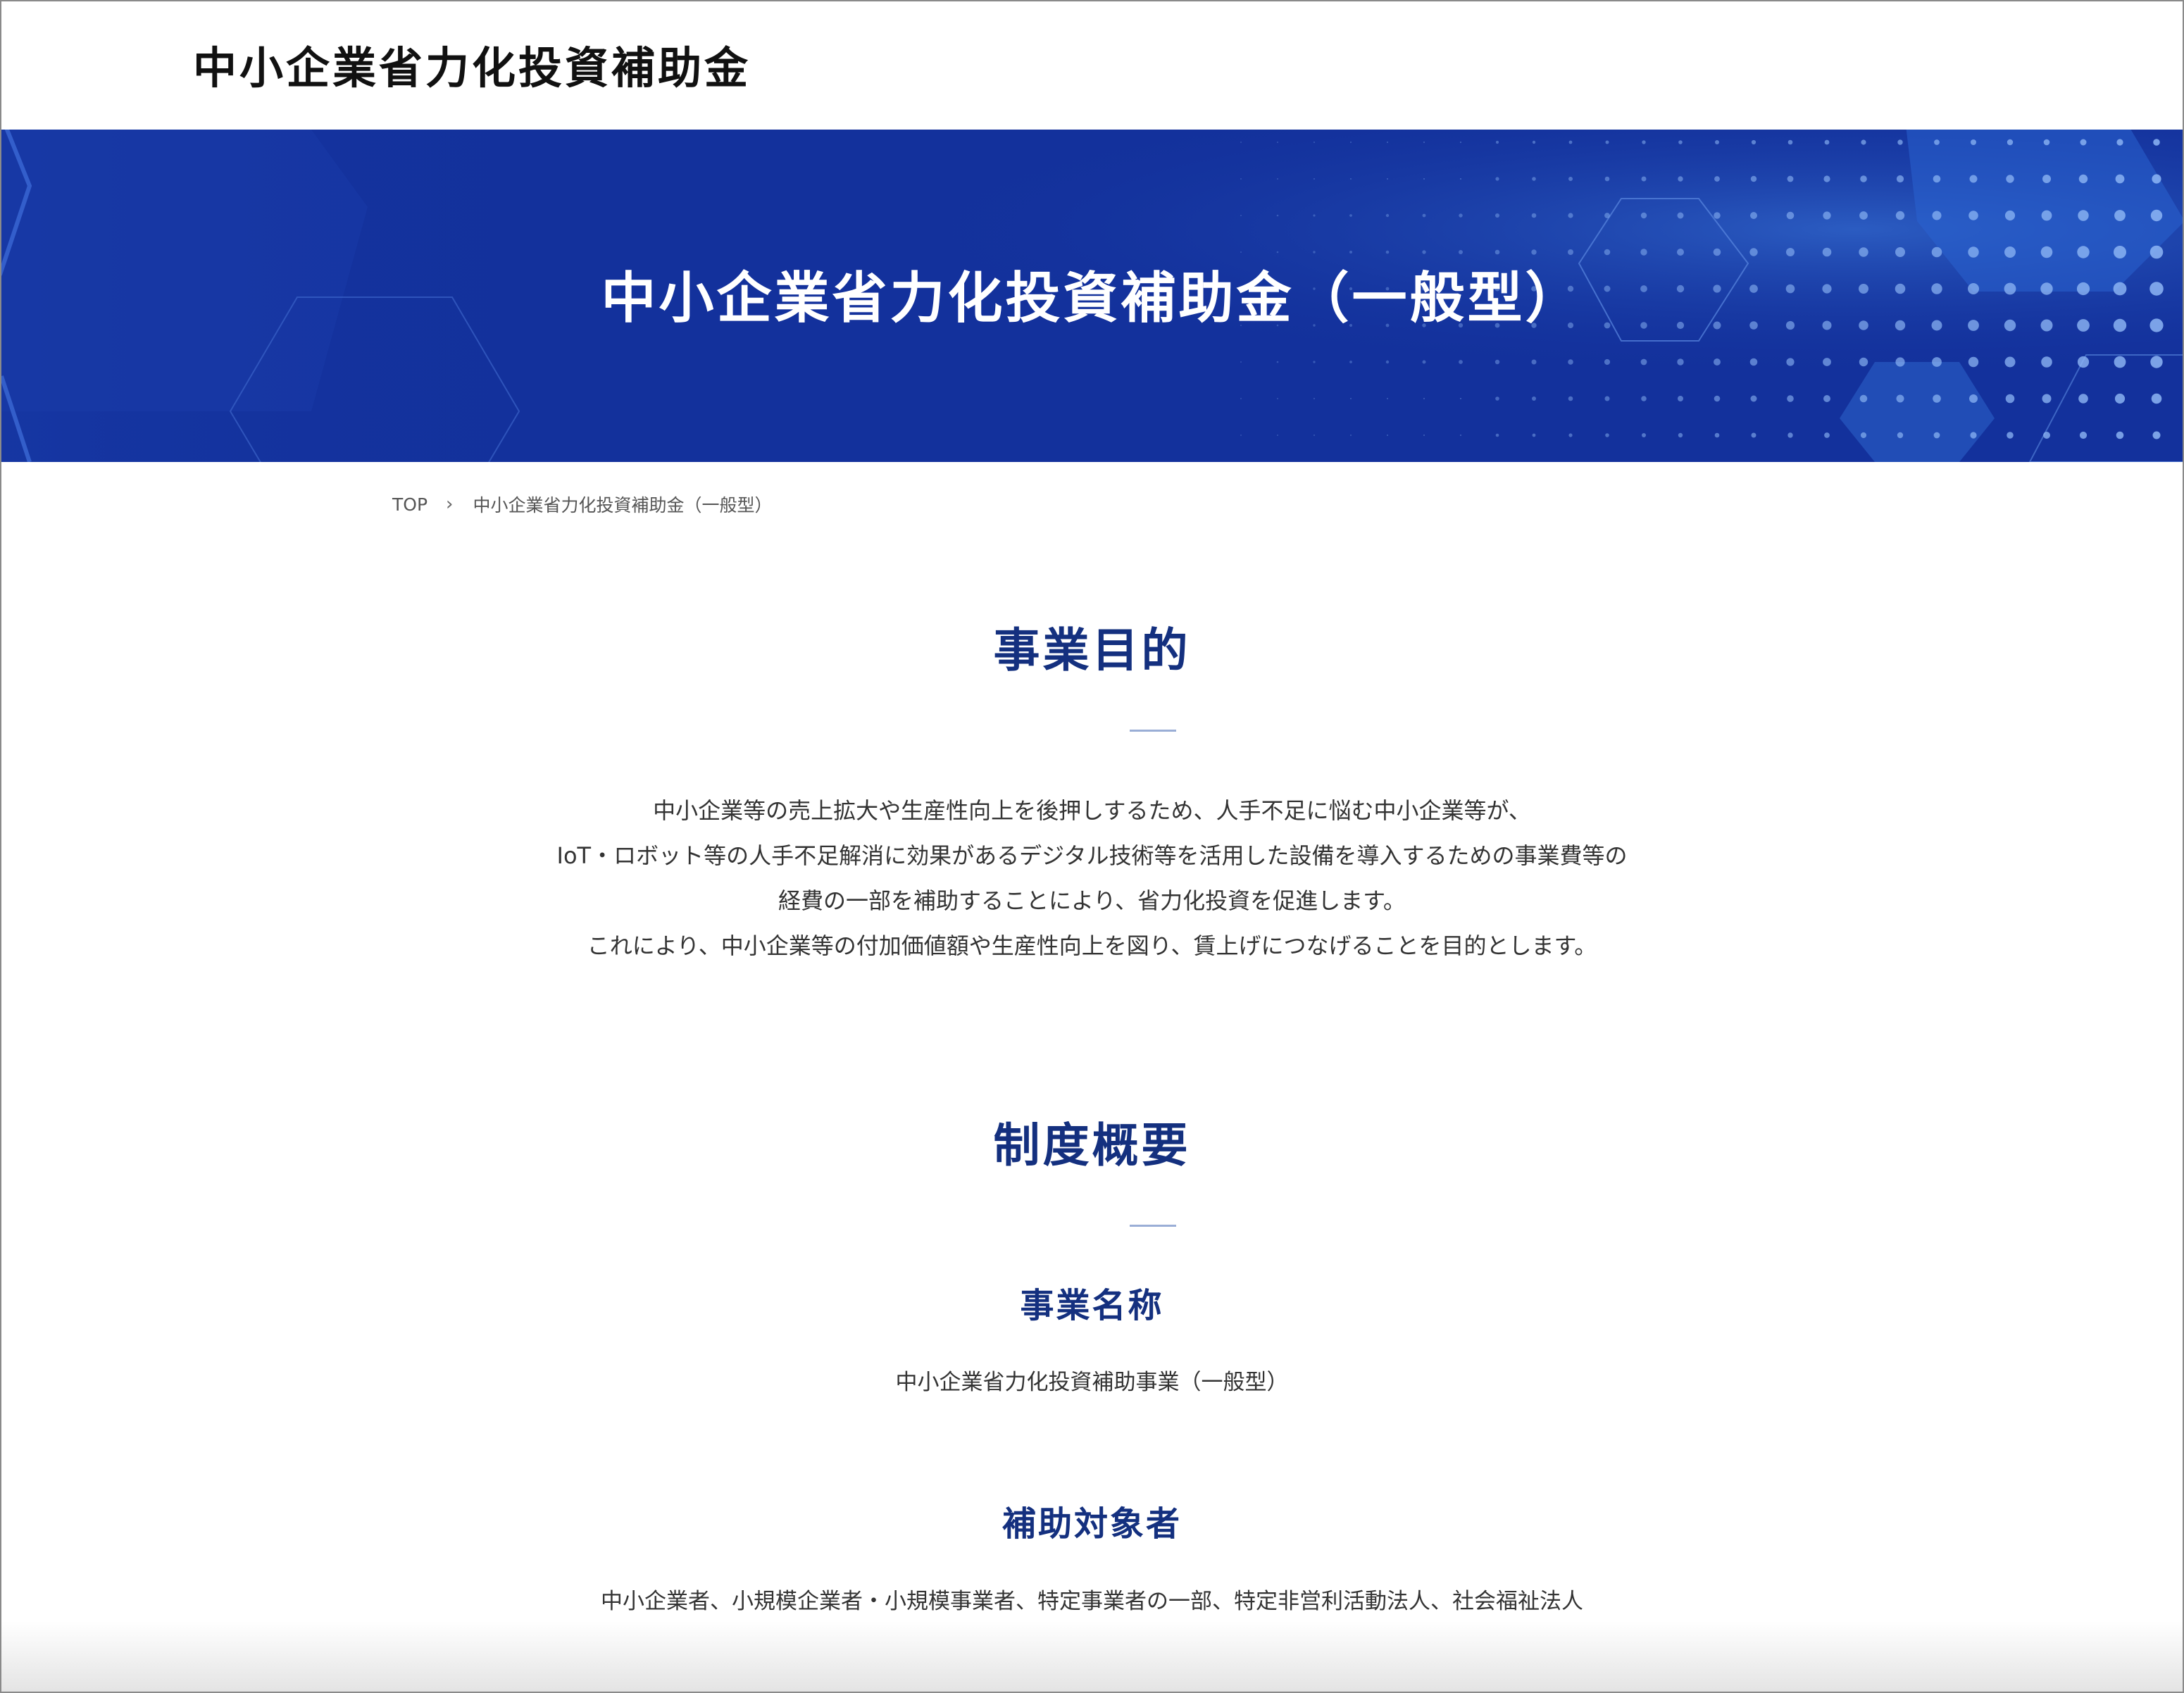 This screenshot has height=1693, width=2184. What do you see at coordinates (450, 504) in the screenshot?
I see `breadcrumb-chevron-icon: ›` at bounding box center [450, 504].